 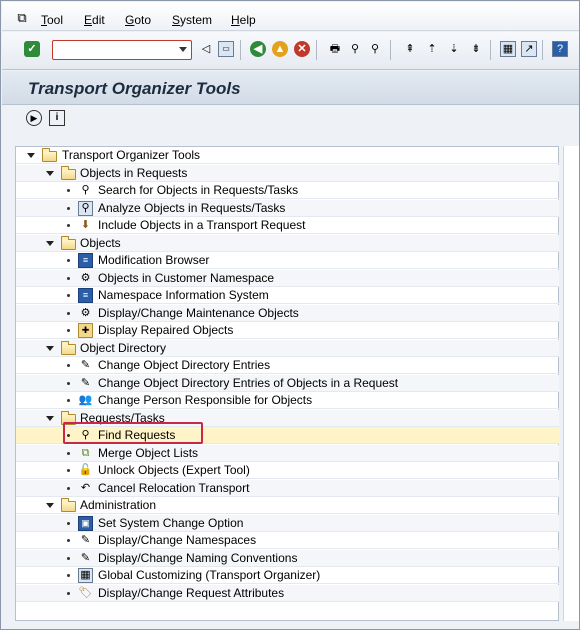 What do you see at coordinates (85, 452) in the screenshot?
I see `merge-icon: ⧉` at bounding box center [85, 452].